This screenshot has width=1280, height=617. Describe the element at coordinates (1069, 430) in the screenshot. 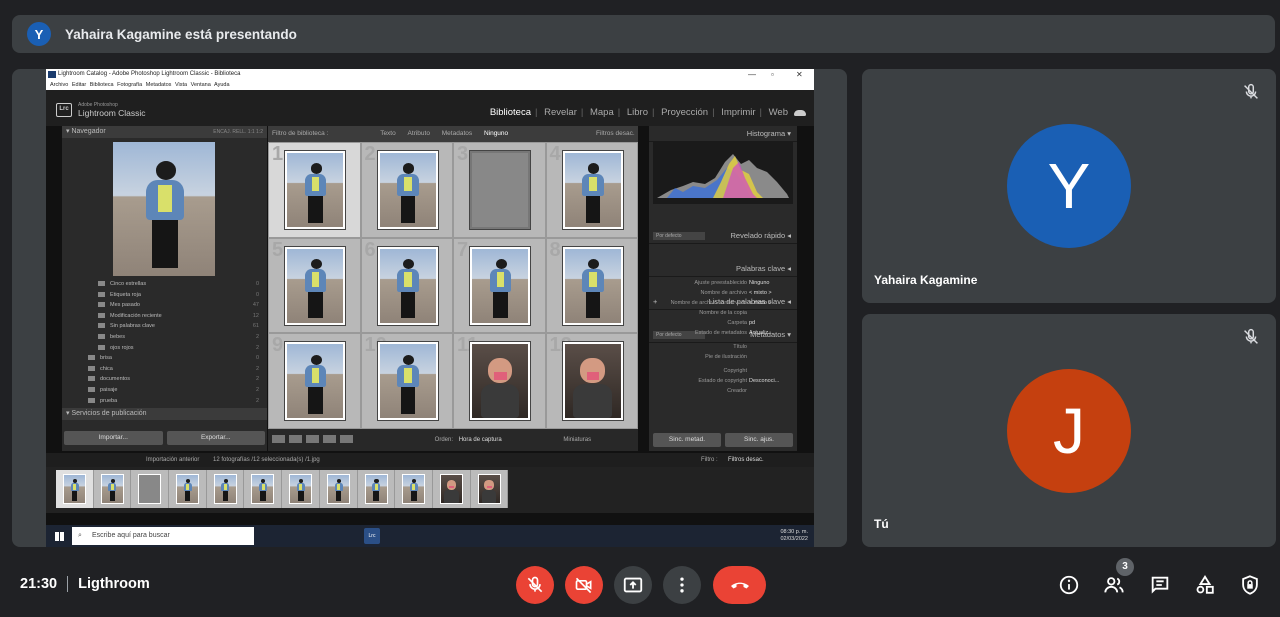

I see `participant-tile-self: J Tú` at that location.